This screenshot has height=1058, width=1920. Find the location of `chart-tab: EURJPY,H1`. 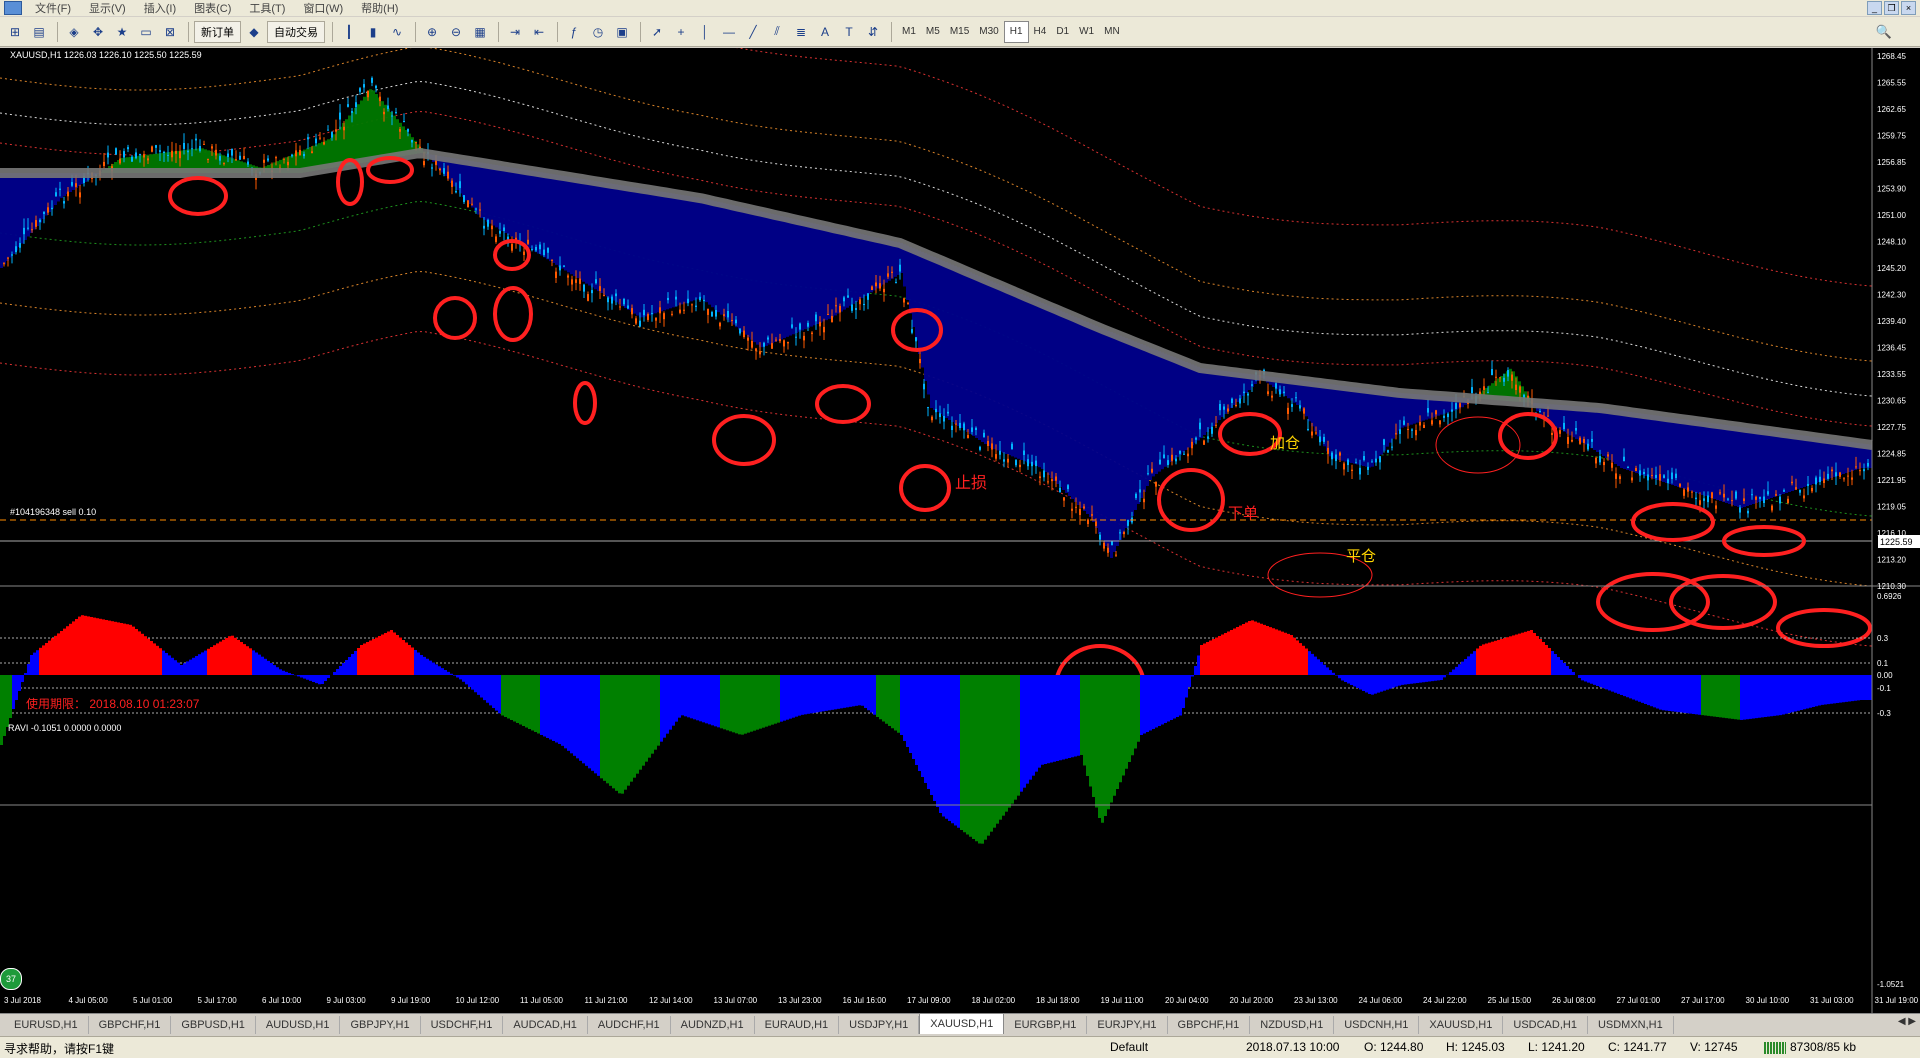

chart-tab: EURJPY,H1 is located at coordinates (1127, 1025).